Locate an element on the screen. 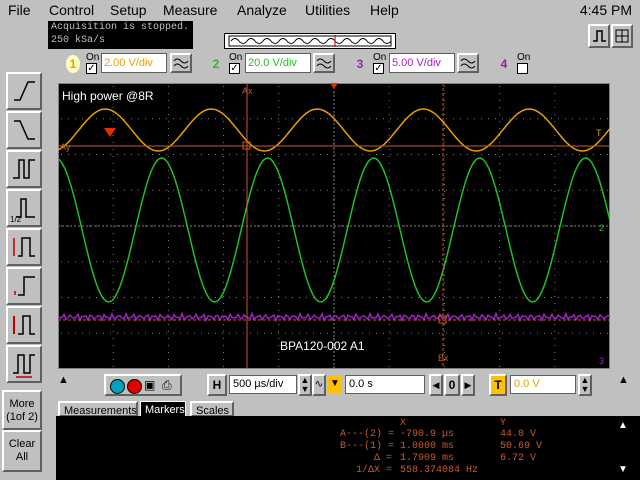  delay-left-button: ◀ is located at coordinates (436, 385).